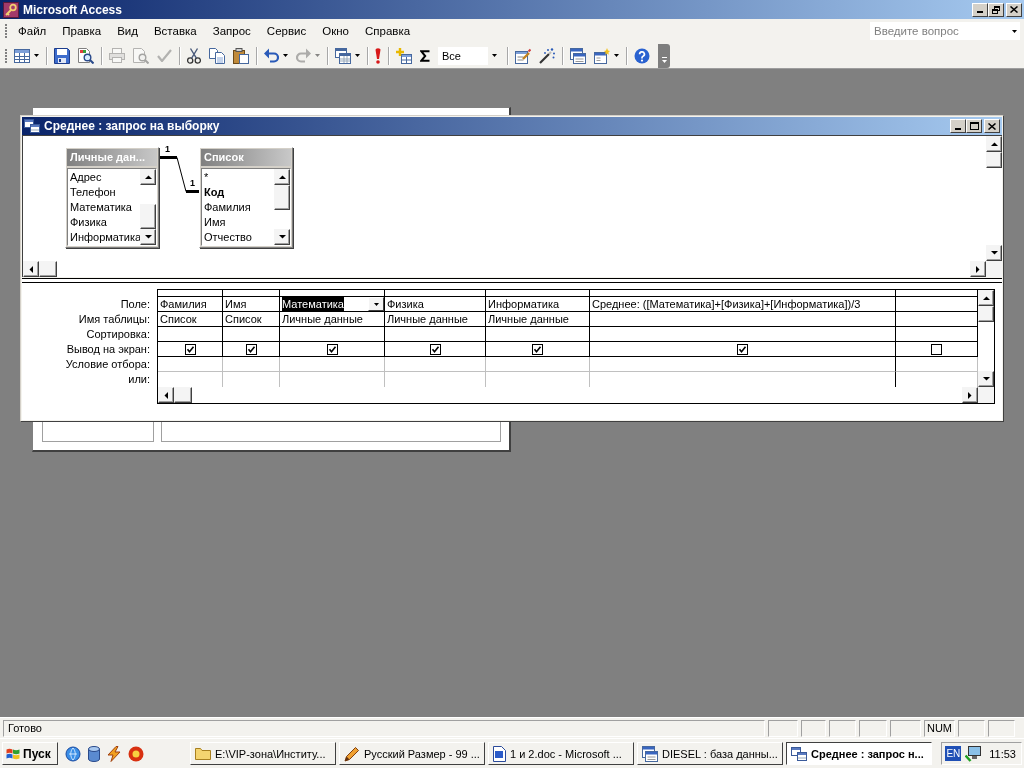 The image size is (1024, 768). What do you see at coordinates (104, 222) in the screenshot?
I see `field-list-item: Физика` at bounding box center [104, 222].